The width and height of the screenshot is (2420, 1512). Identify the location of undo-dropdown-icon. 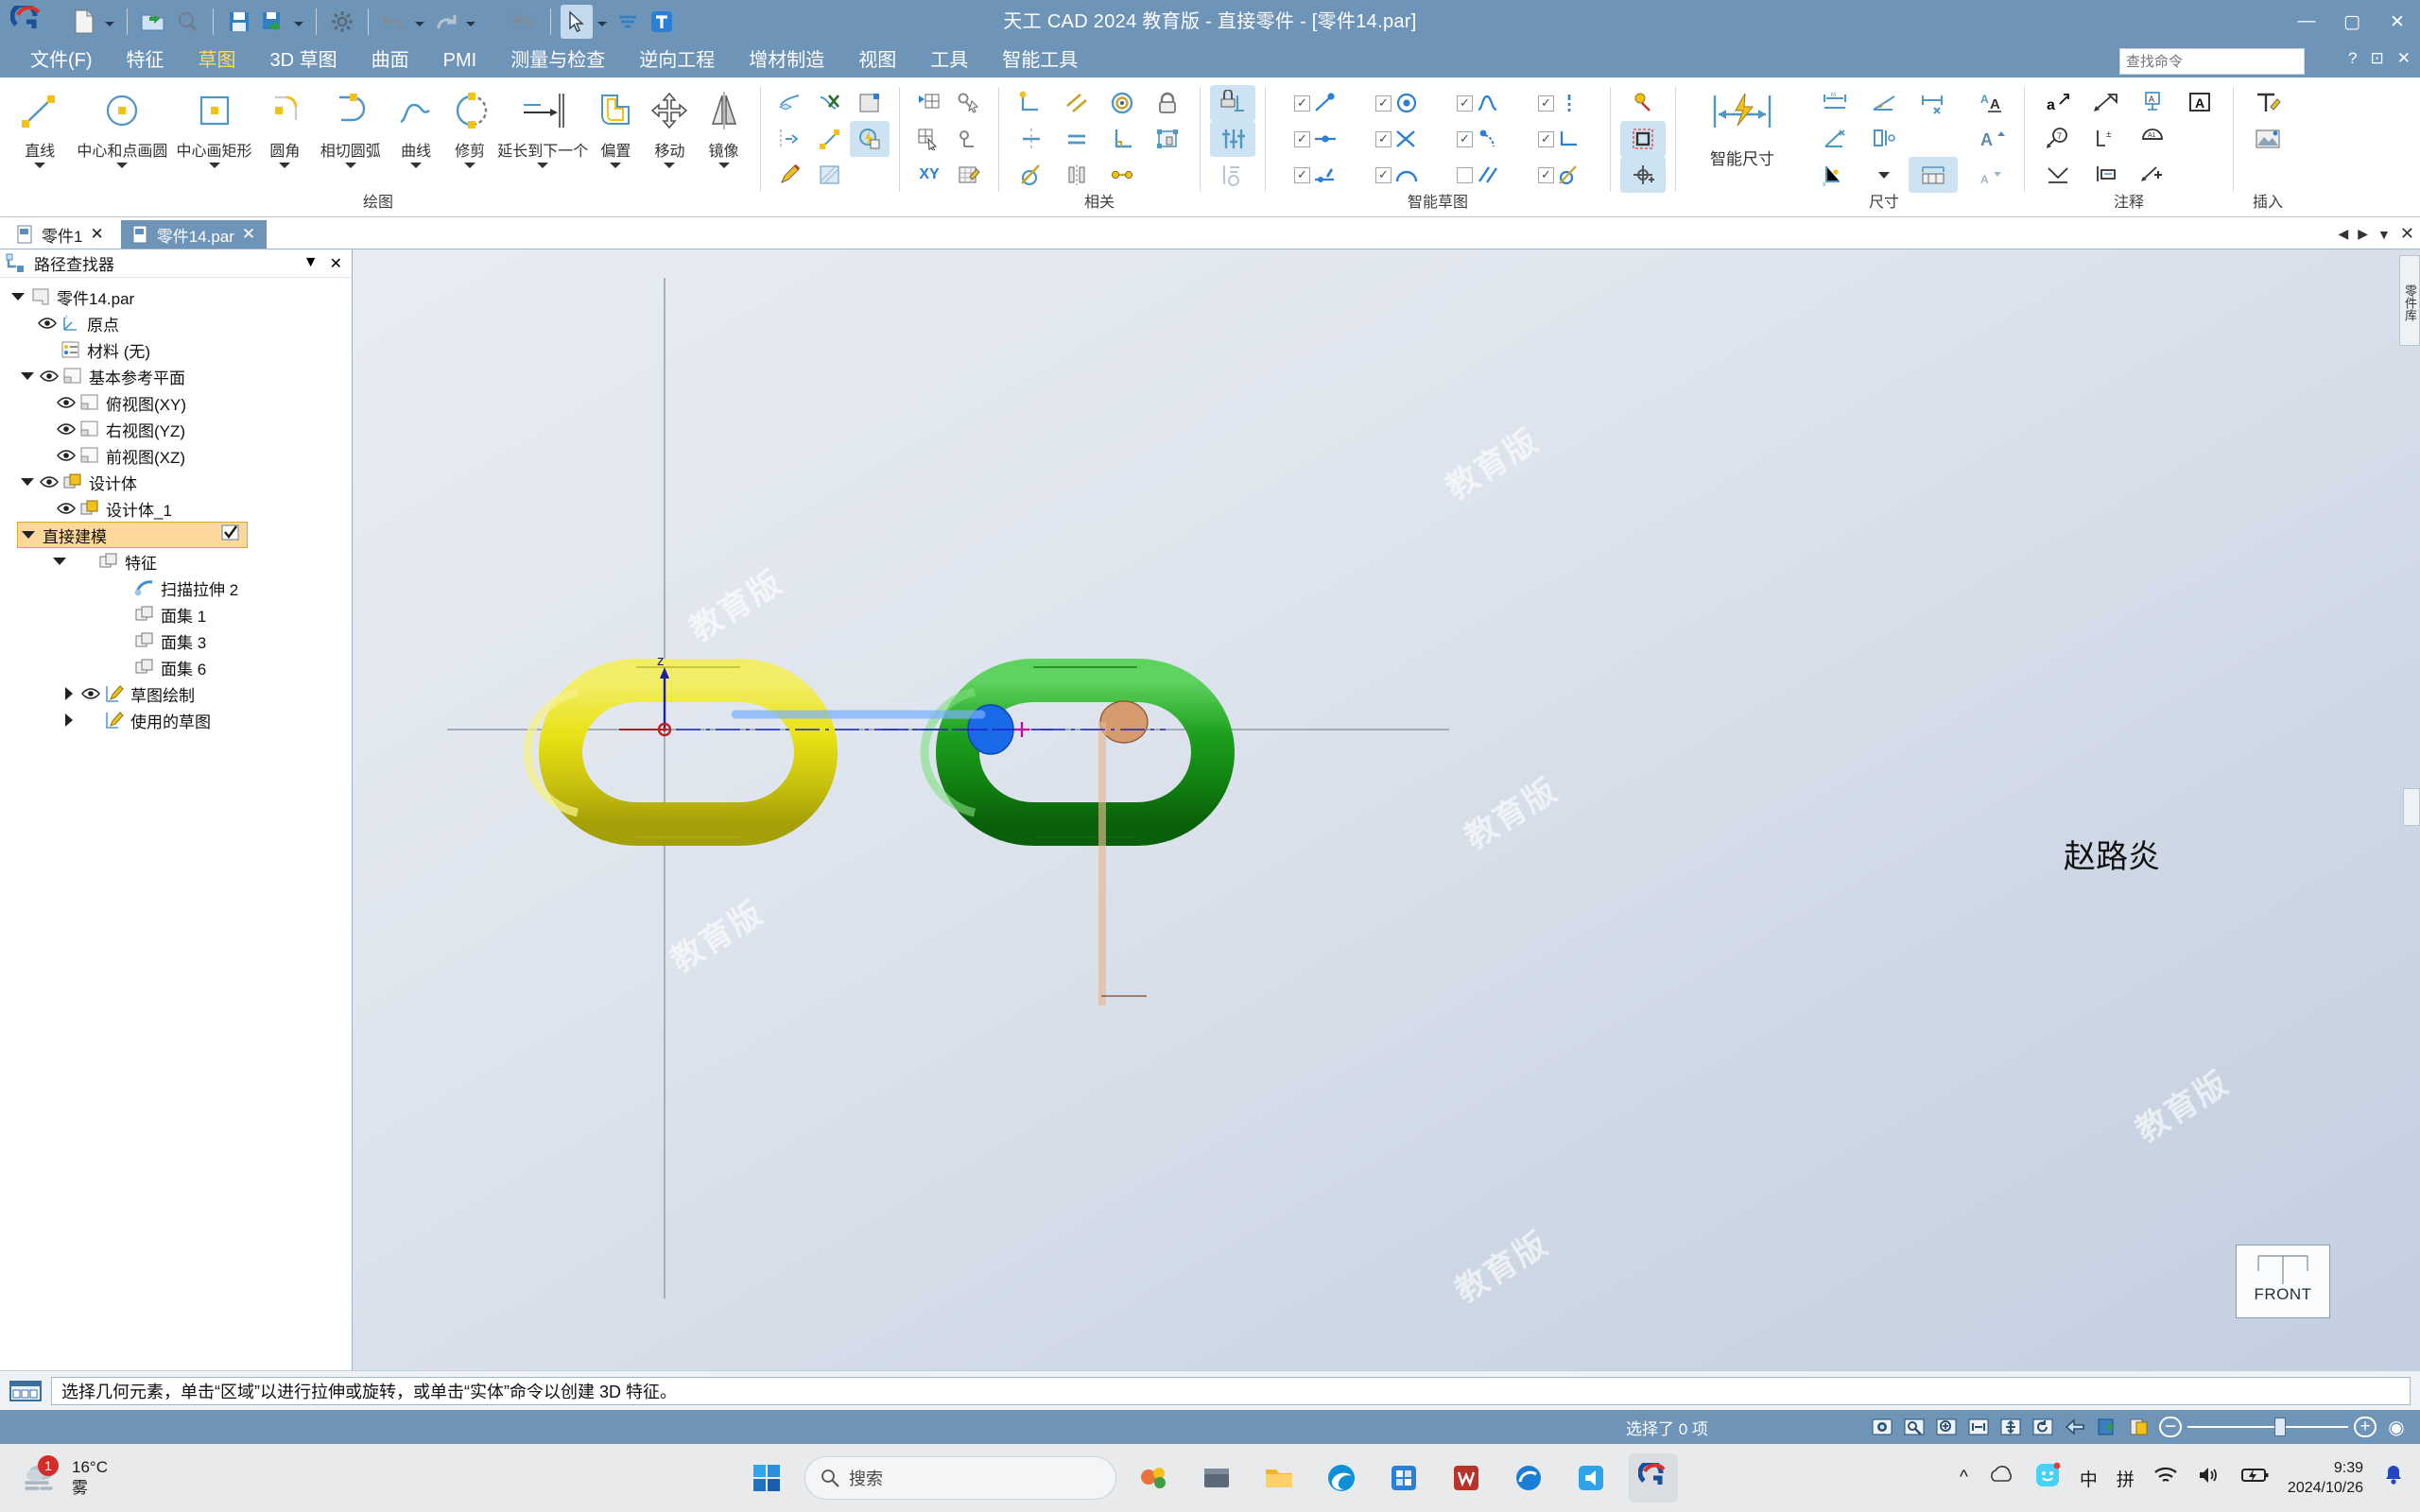
(419, 22).